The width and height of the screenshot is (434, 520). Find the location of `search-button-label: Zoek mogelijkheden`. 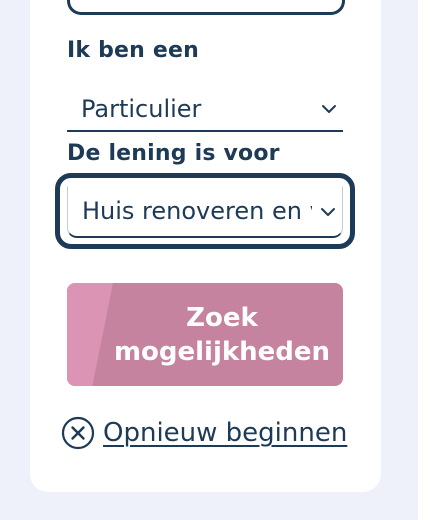

search-button-label: Zoek mogelijkheden is located at coordinates (222, 335).